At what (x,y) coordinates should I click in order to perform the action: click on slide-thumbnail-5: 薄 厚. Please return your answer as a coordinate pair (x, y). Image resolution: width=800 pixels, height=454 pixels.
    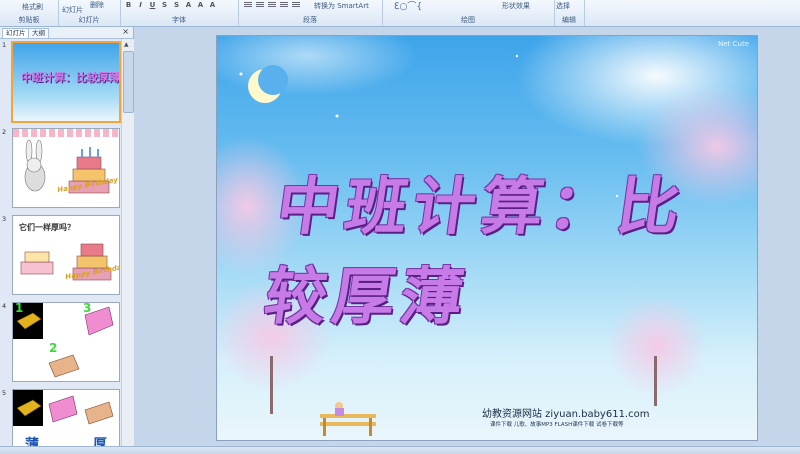
    Looking at the image, I should click on (66, 421).